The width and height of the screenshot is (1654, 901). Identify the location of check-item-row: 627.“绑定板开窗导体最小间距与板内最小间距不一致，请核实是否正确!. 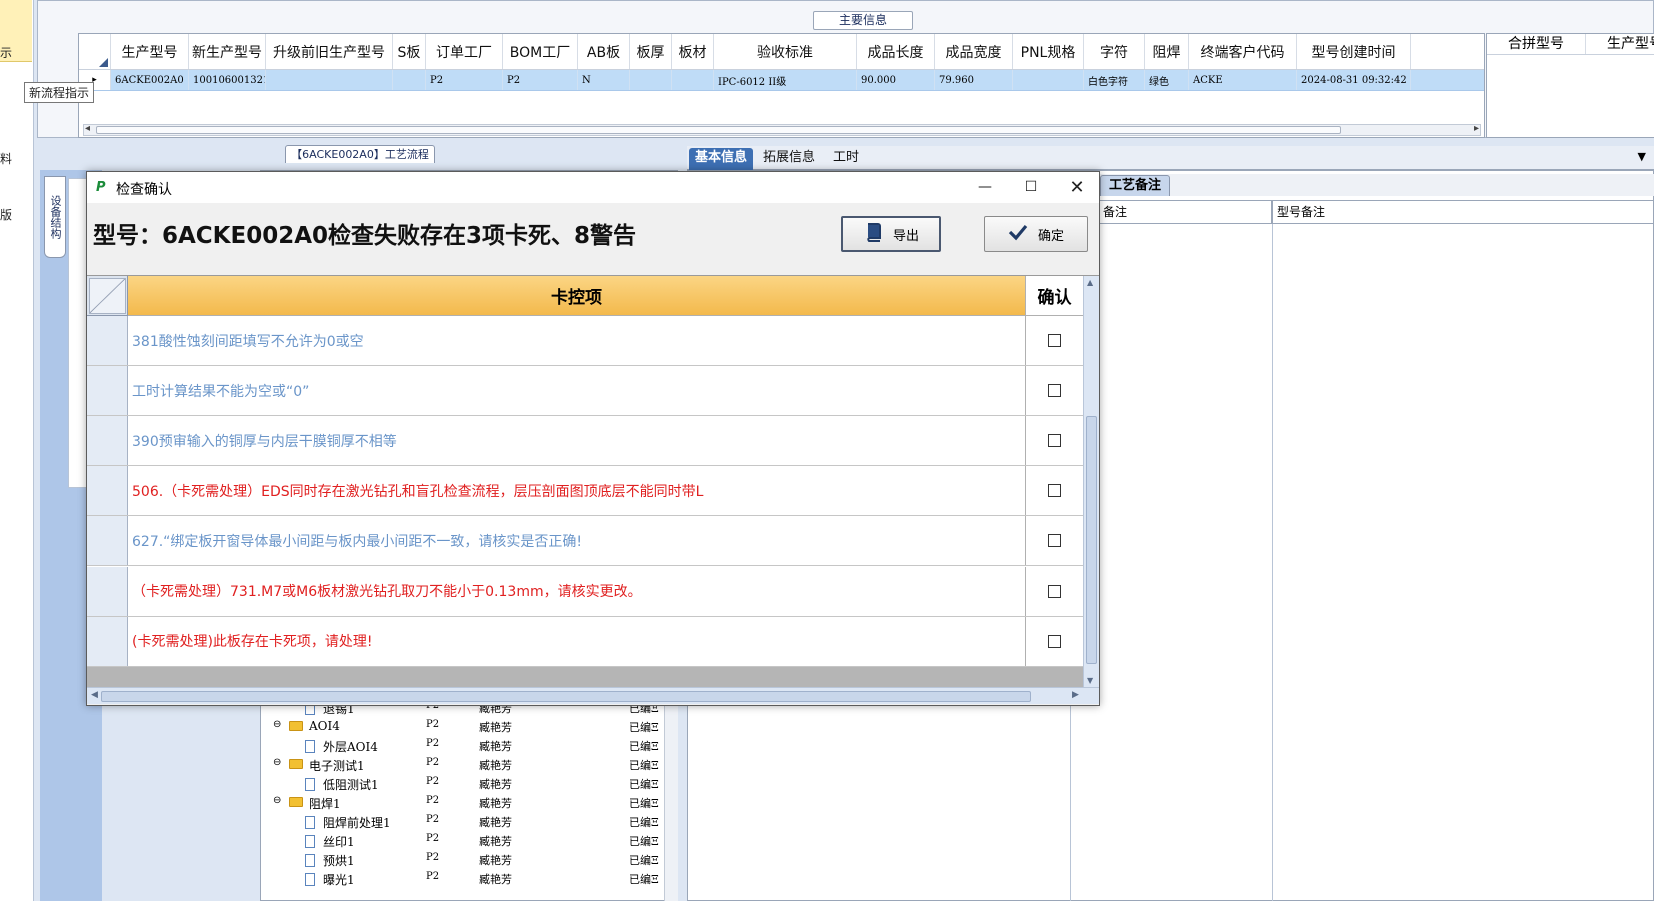
(585, 541).